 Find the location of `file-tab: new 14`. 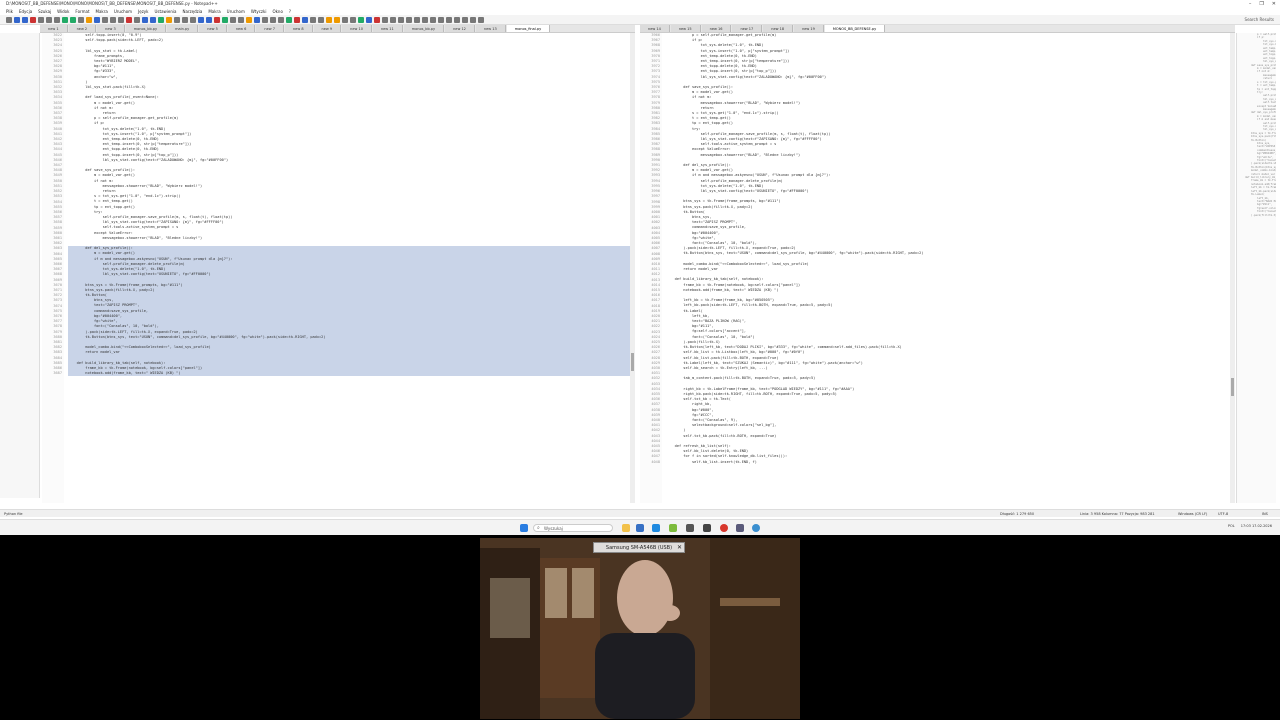

file-tab: new 14 is located at coordinates (655, 28).